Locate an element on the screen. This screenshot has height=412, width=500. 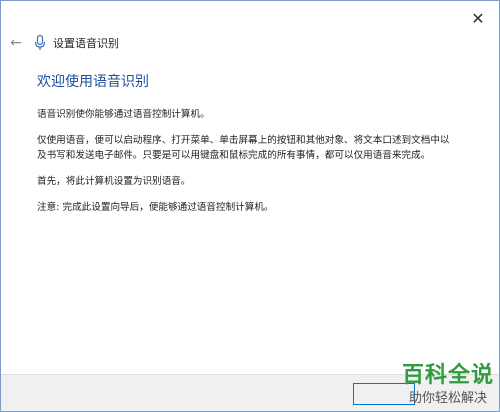
watermark-title: 百科全说 is located at coordinates (447, 375).